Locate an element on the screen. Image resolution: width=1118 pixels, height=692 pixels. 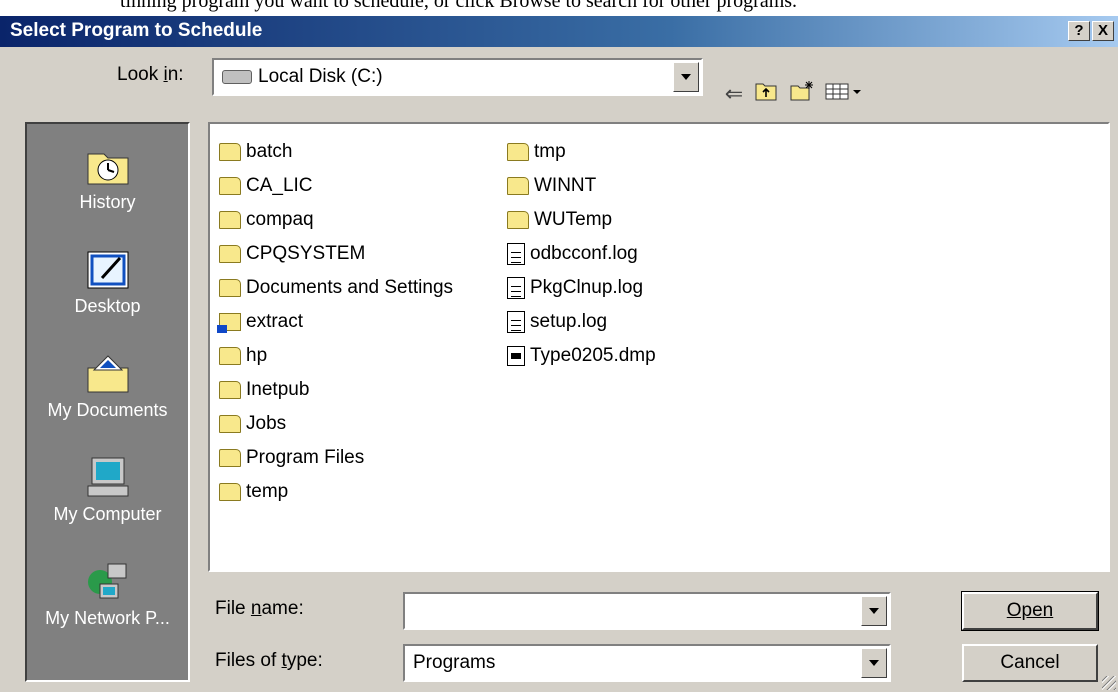
file-list-item: extract is located at coordinates (260, 322).